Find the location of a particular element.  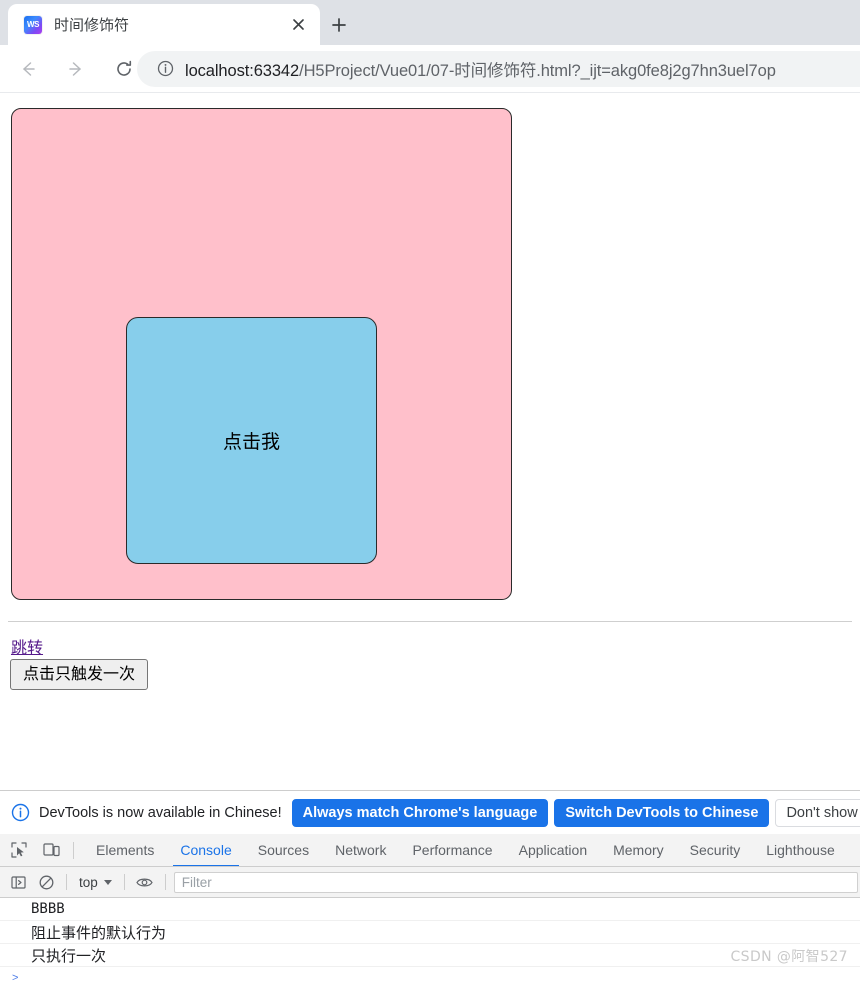

device-toolbar-icon is located at coordinates (51, 850).